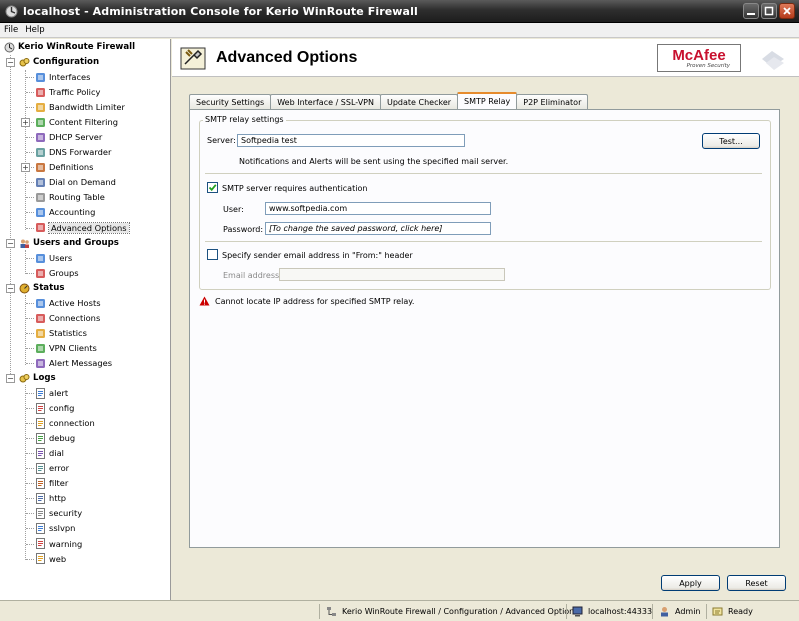 This screenshot has height=621, width=799. What do you see at coordinates (378, 208) in the screenshot?
I see `user-input: www.softpedia.com` at bounding box center [378, 208].